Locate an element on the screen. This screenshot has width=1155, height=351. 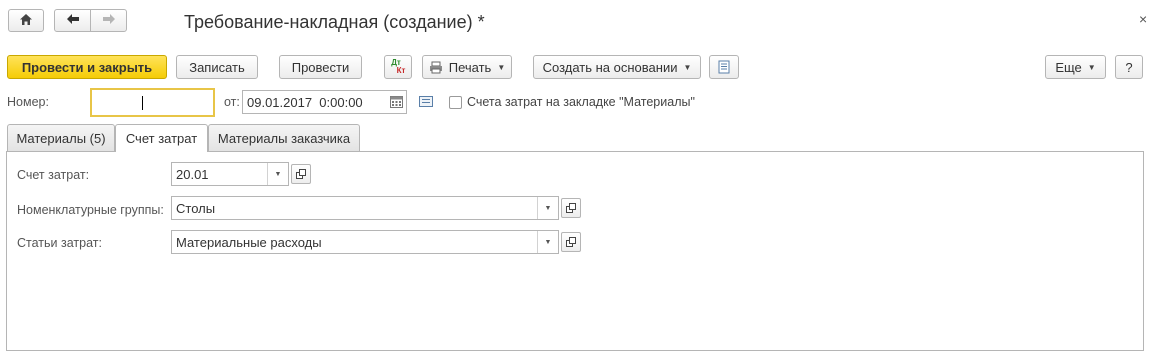
back-button is located at coordinates (72, 20).